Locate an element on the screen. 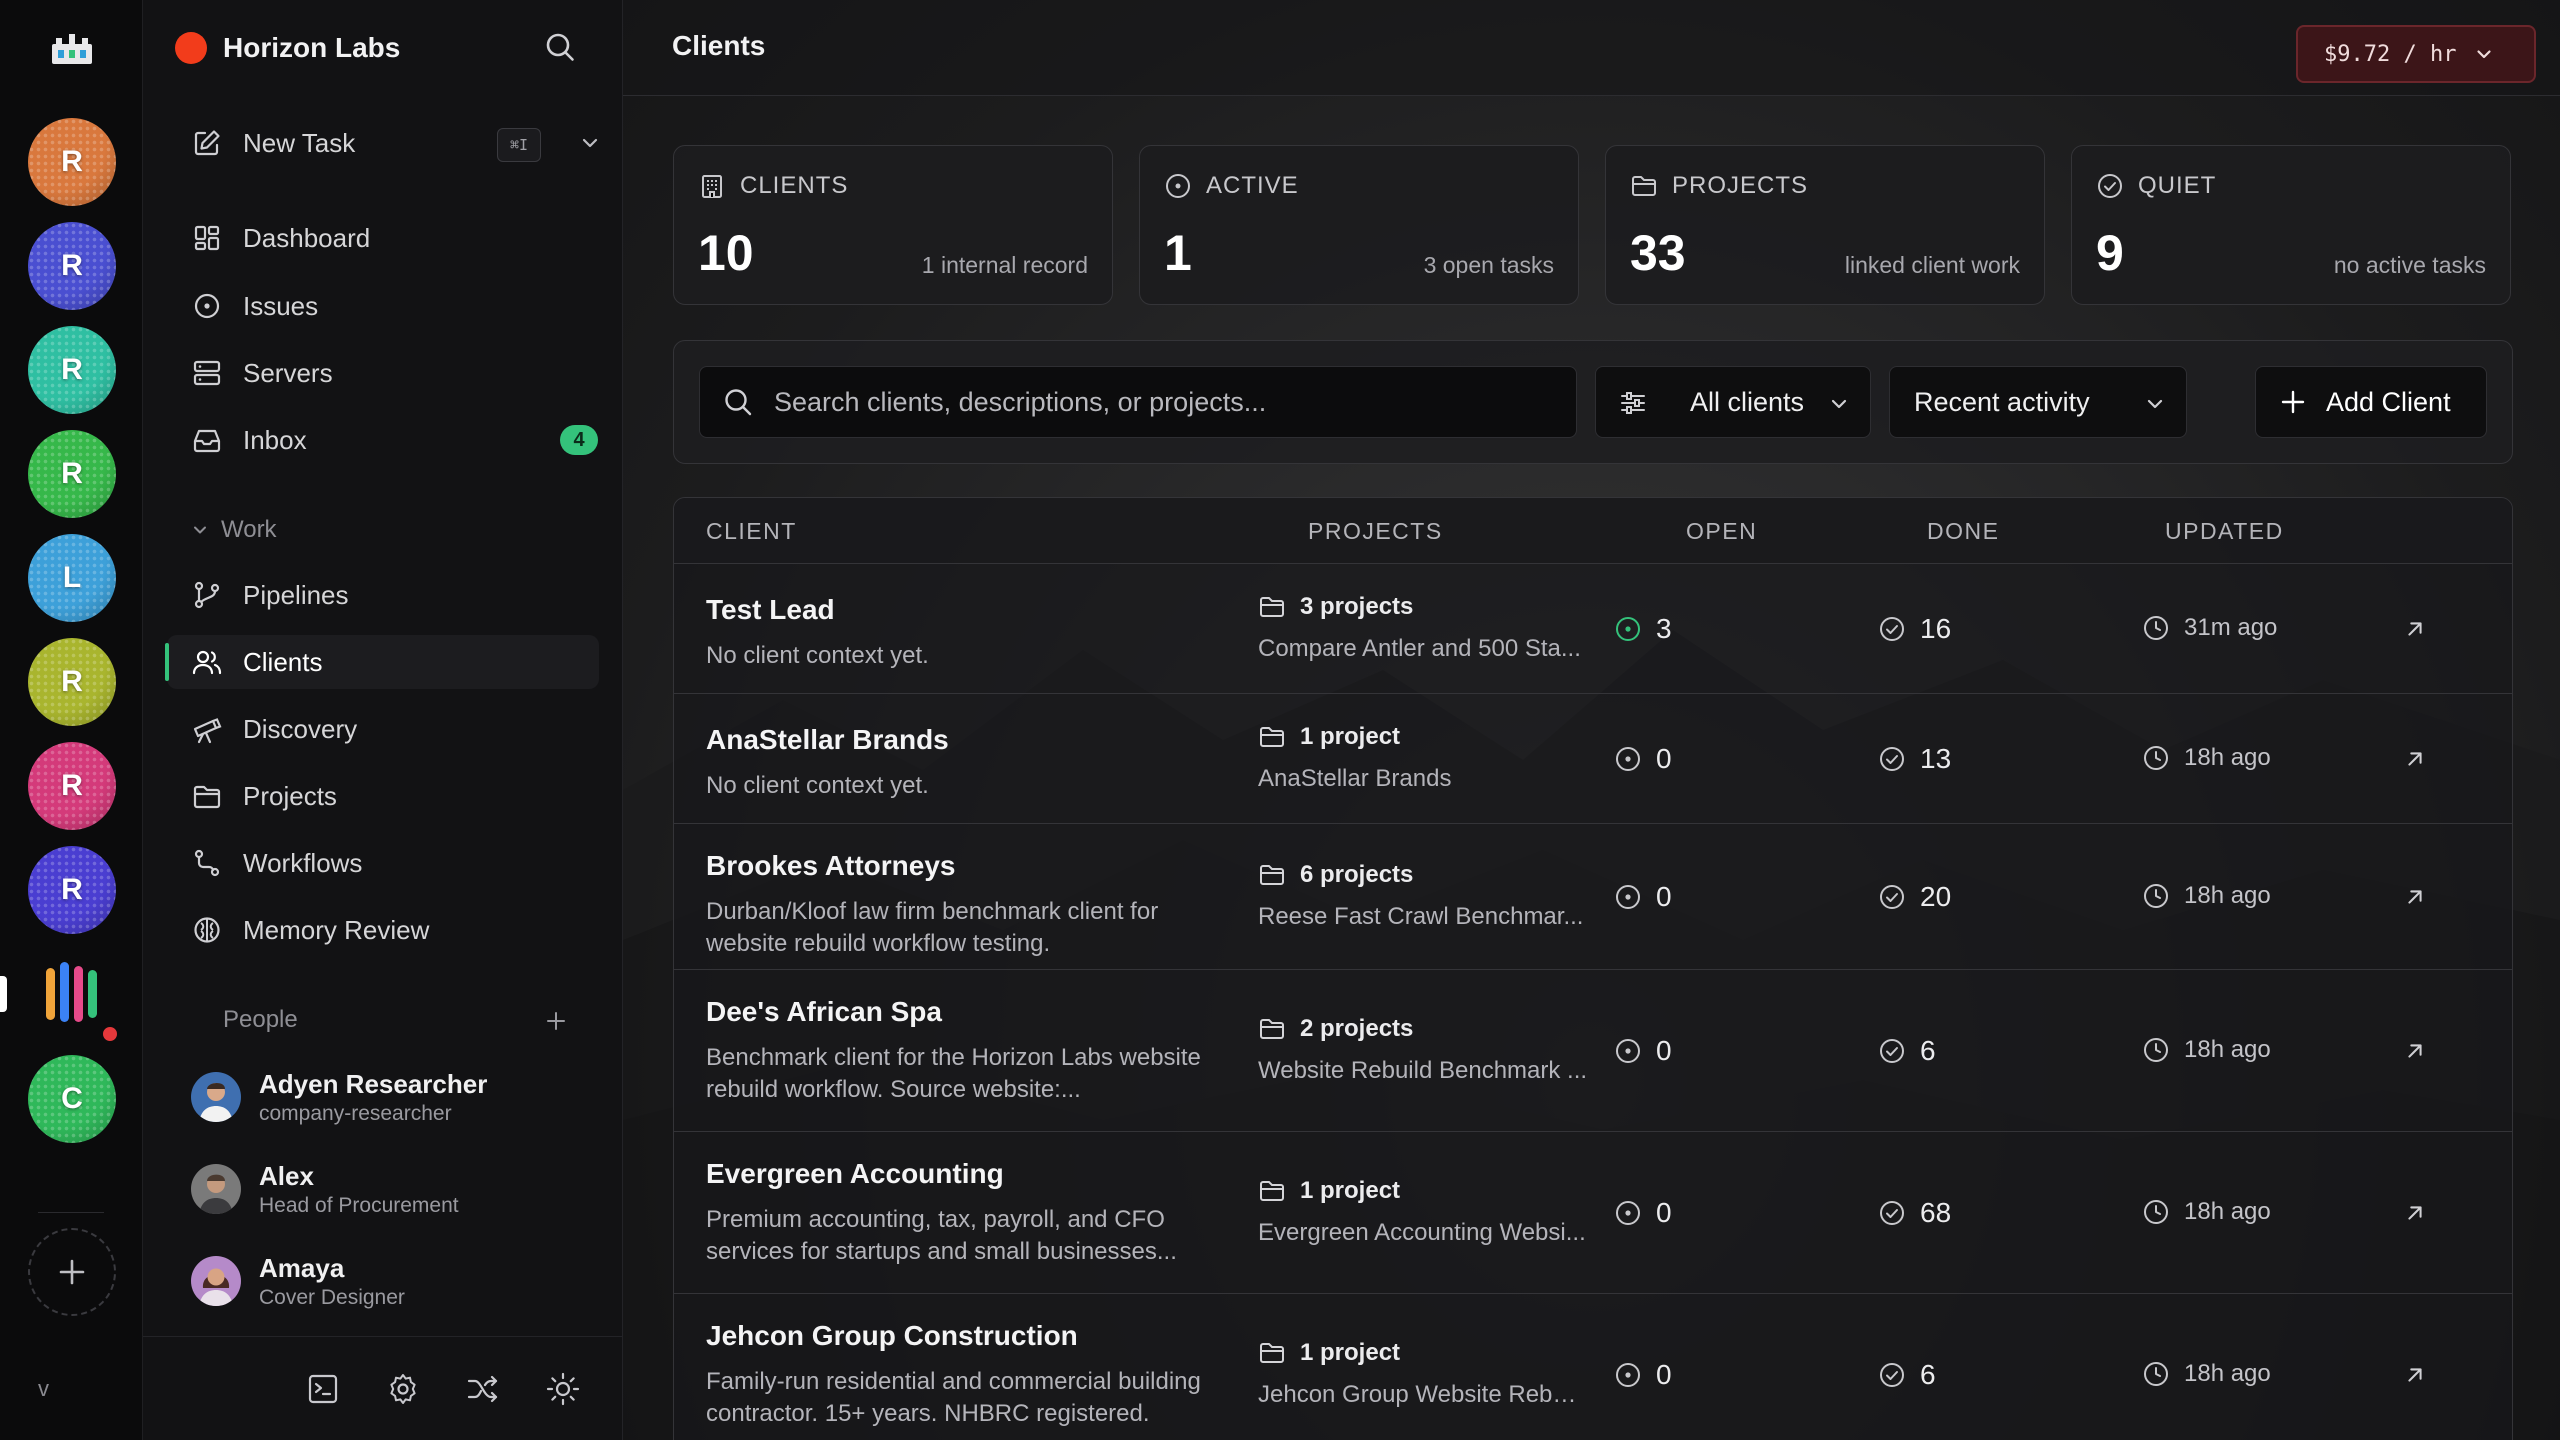 The height and width of the screenshot is (1440, 2560). updated-time: 31m ago is located at coordinates (2209, 628).